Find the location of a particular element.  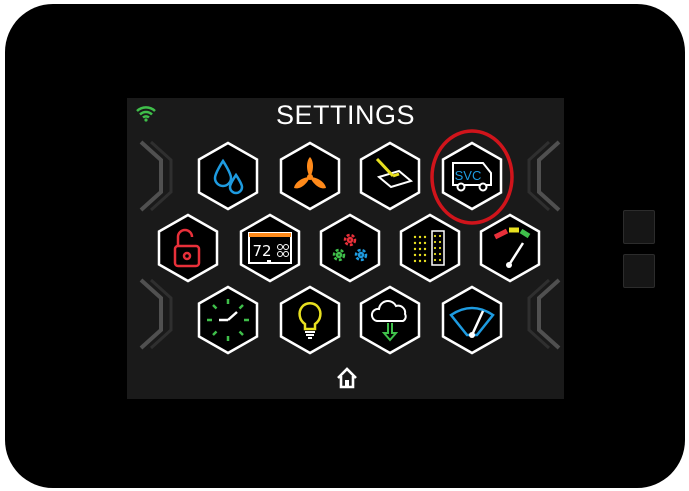

service-highlight-ring is located at coordinates (472, 177).